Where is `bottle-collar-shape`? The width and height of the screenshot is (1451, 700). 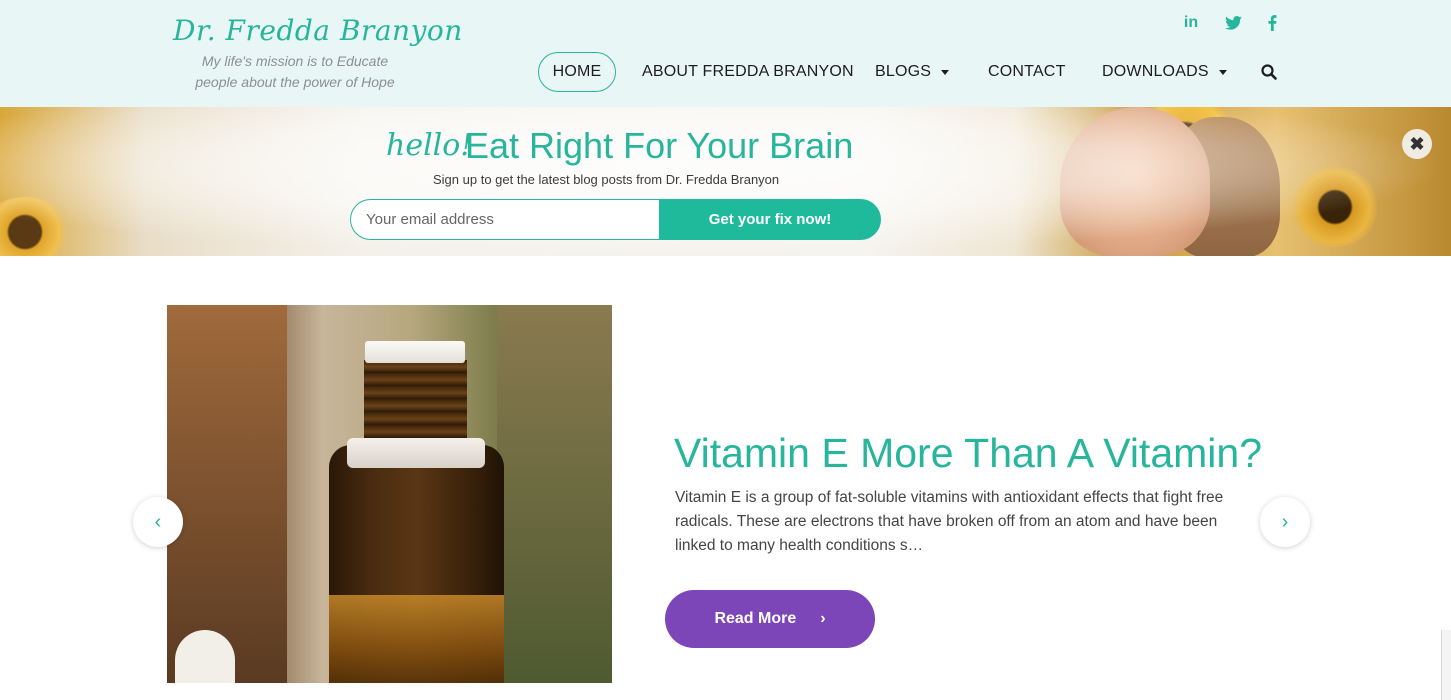 bottle-collar-shape is located at coordinates (416, 453).